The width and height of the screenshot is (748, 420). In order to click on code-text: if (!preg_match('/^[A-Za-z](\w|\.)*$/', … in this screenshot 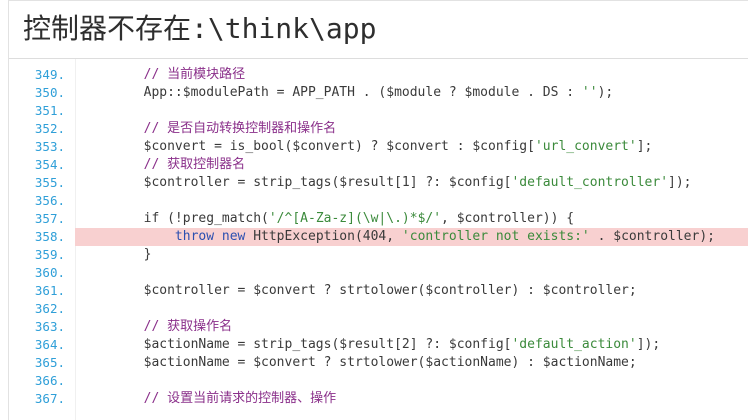, I will do `click(327, 219)`.